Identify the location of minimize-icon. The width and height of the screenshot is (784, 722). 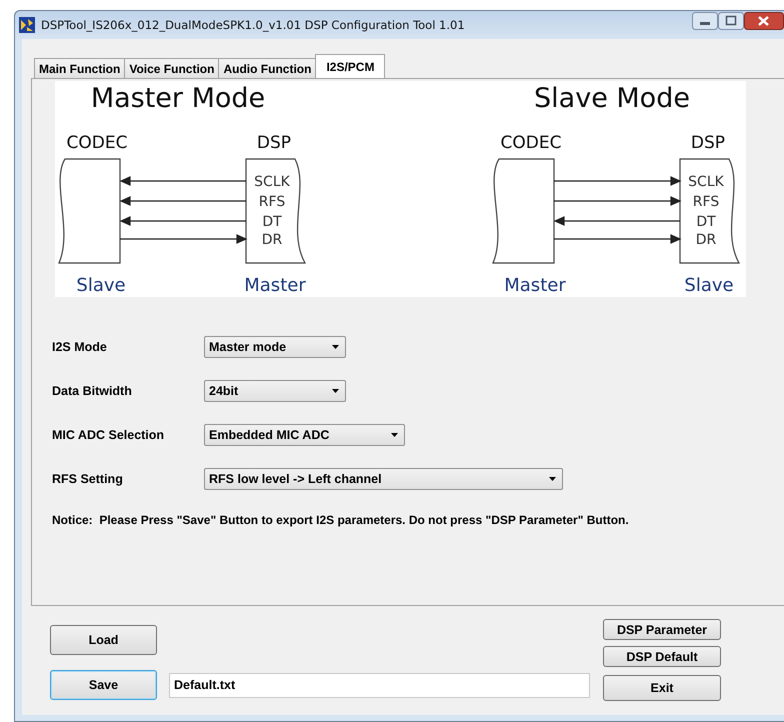
(705, 21).